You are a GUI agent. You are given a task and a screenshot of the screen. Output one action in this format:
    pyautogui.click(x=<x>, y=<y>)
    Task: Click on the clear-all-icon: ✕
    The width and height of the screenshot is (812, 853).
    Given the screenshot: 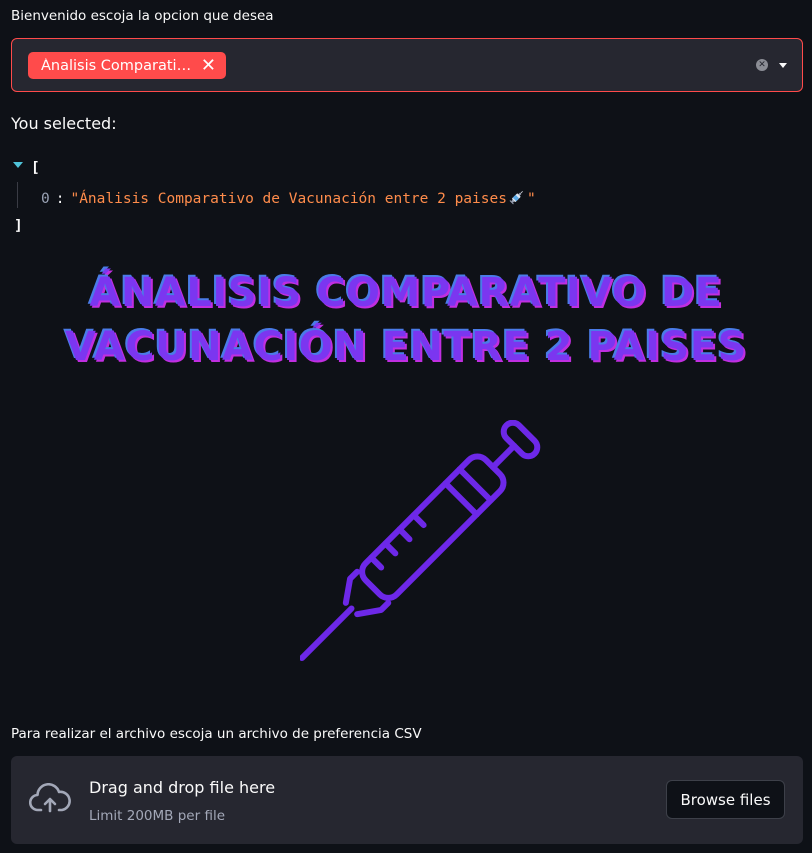 What is the action you would take?
    pyautogui.click(x=762, y=65)
    